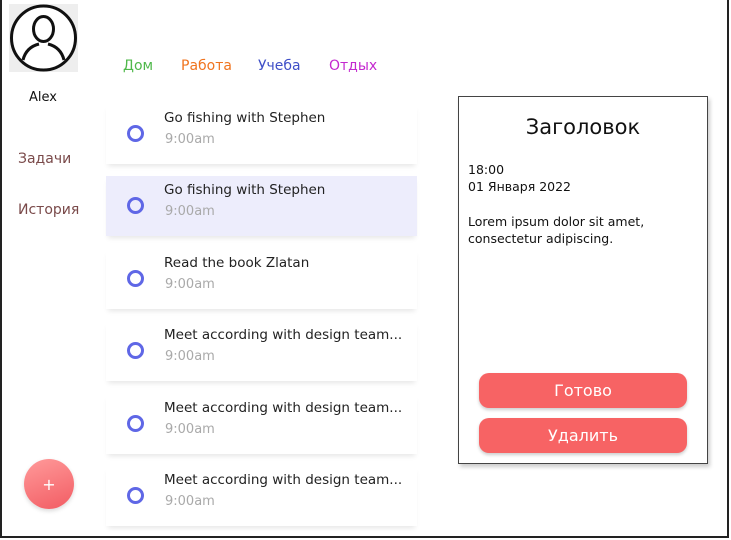 This screenshot has width=731, height=540. Describe the element at coordinates (353, 66) in the screenshot. I see `tab-rest: Отдых` at that location.